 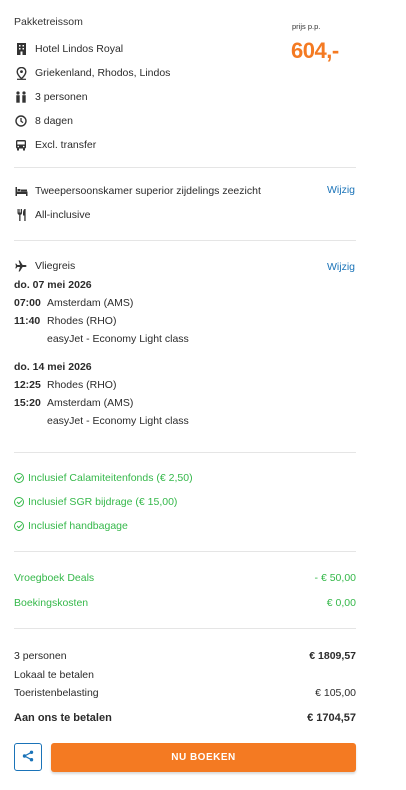 I want to click on tourist-tax-label: Toeristenbelasting, so click(x=56, y=693).